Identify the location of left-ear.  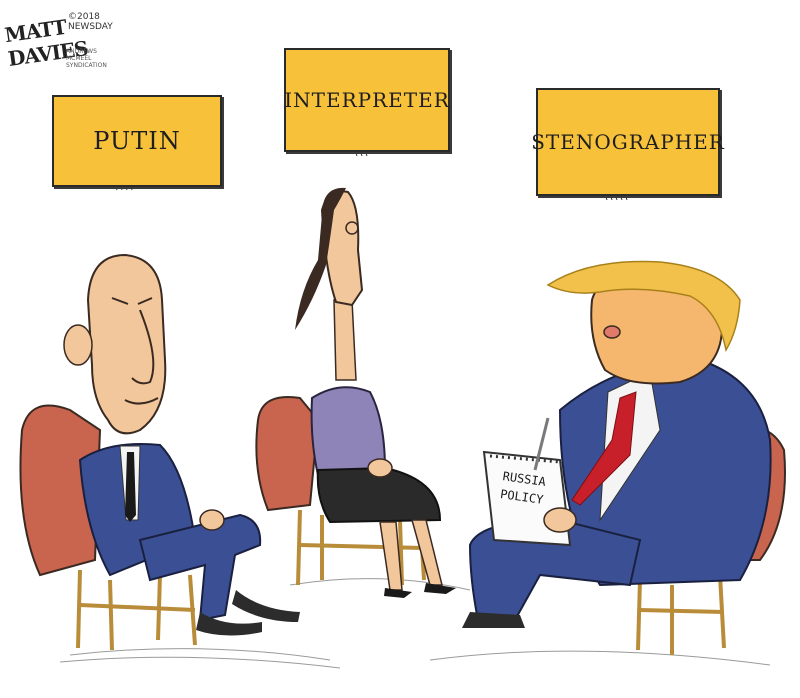
(78, 345).